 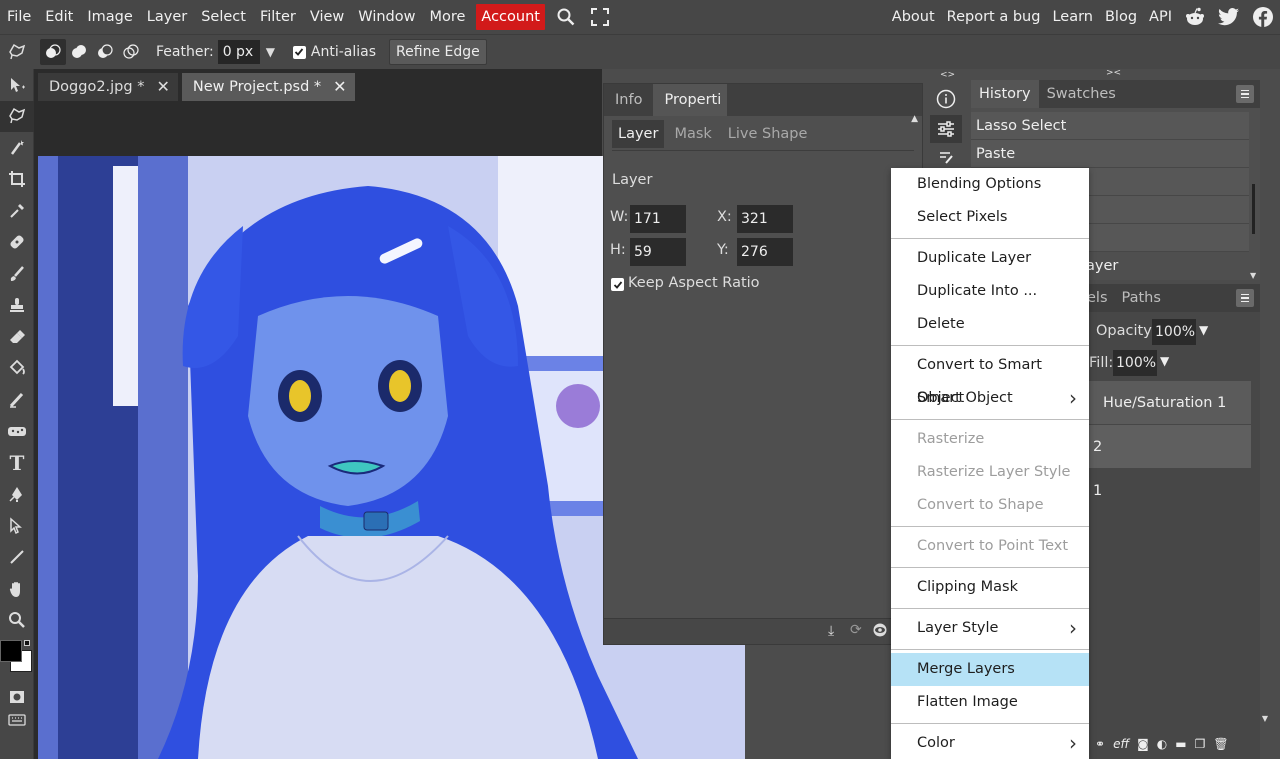 What do you see at coordinates (1254, 197) in the screenshot?
I see `history-scrollbar: ▼` at bounding box center [1254, 197].